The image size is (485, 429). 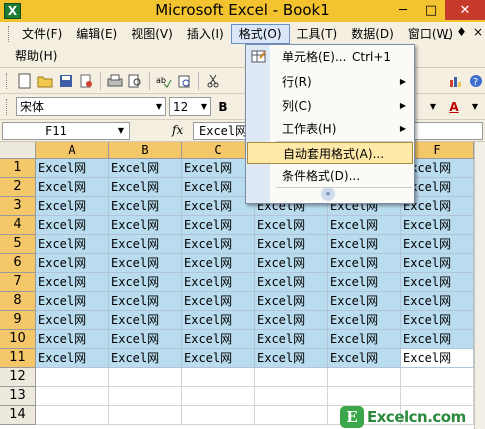 What do you see at coordinates (476, 81) in the screenshot?
I see `help-icon: ?` at bounding box center [476, 81].